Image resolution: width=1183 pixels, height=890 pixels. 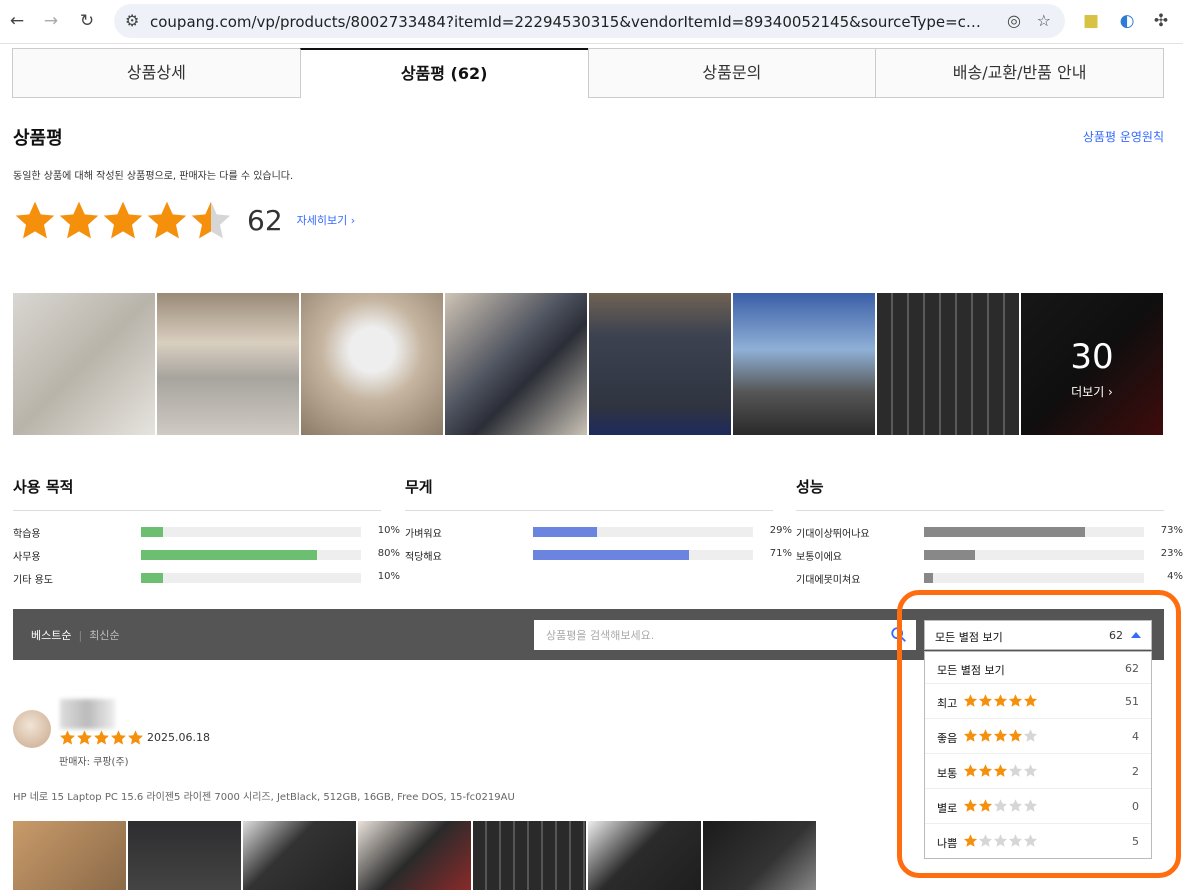 I want to click on survey-row: 학습용 10%, so click(x=206, y=530).